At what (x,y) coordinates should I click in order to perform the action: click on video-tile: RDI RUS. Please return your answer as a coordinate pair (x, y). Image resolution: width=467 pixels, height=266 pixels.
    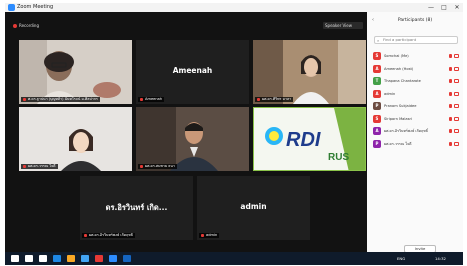
    Looking at the image, I should click on (309, 139).